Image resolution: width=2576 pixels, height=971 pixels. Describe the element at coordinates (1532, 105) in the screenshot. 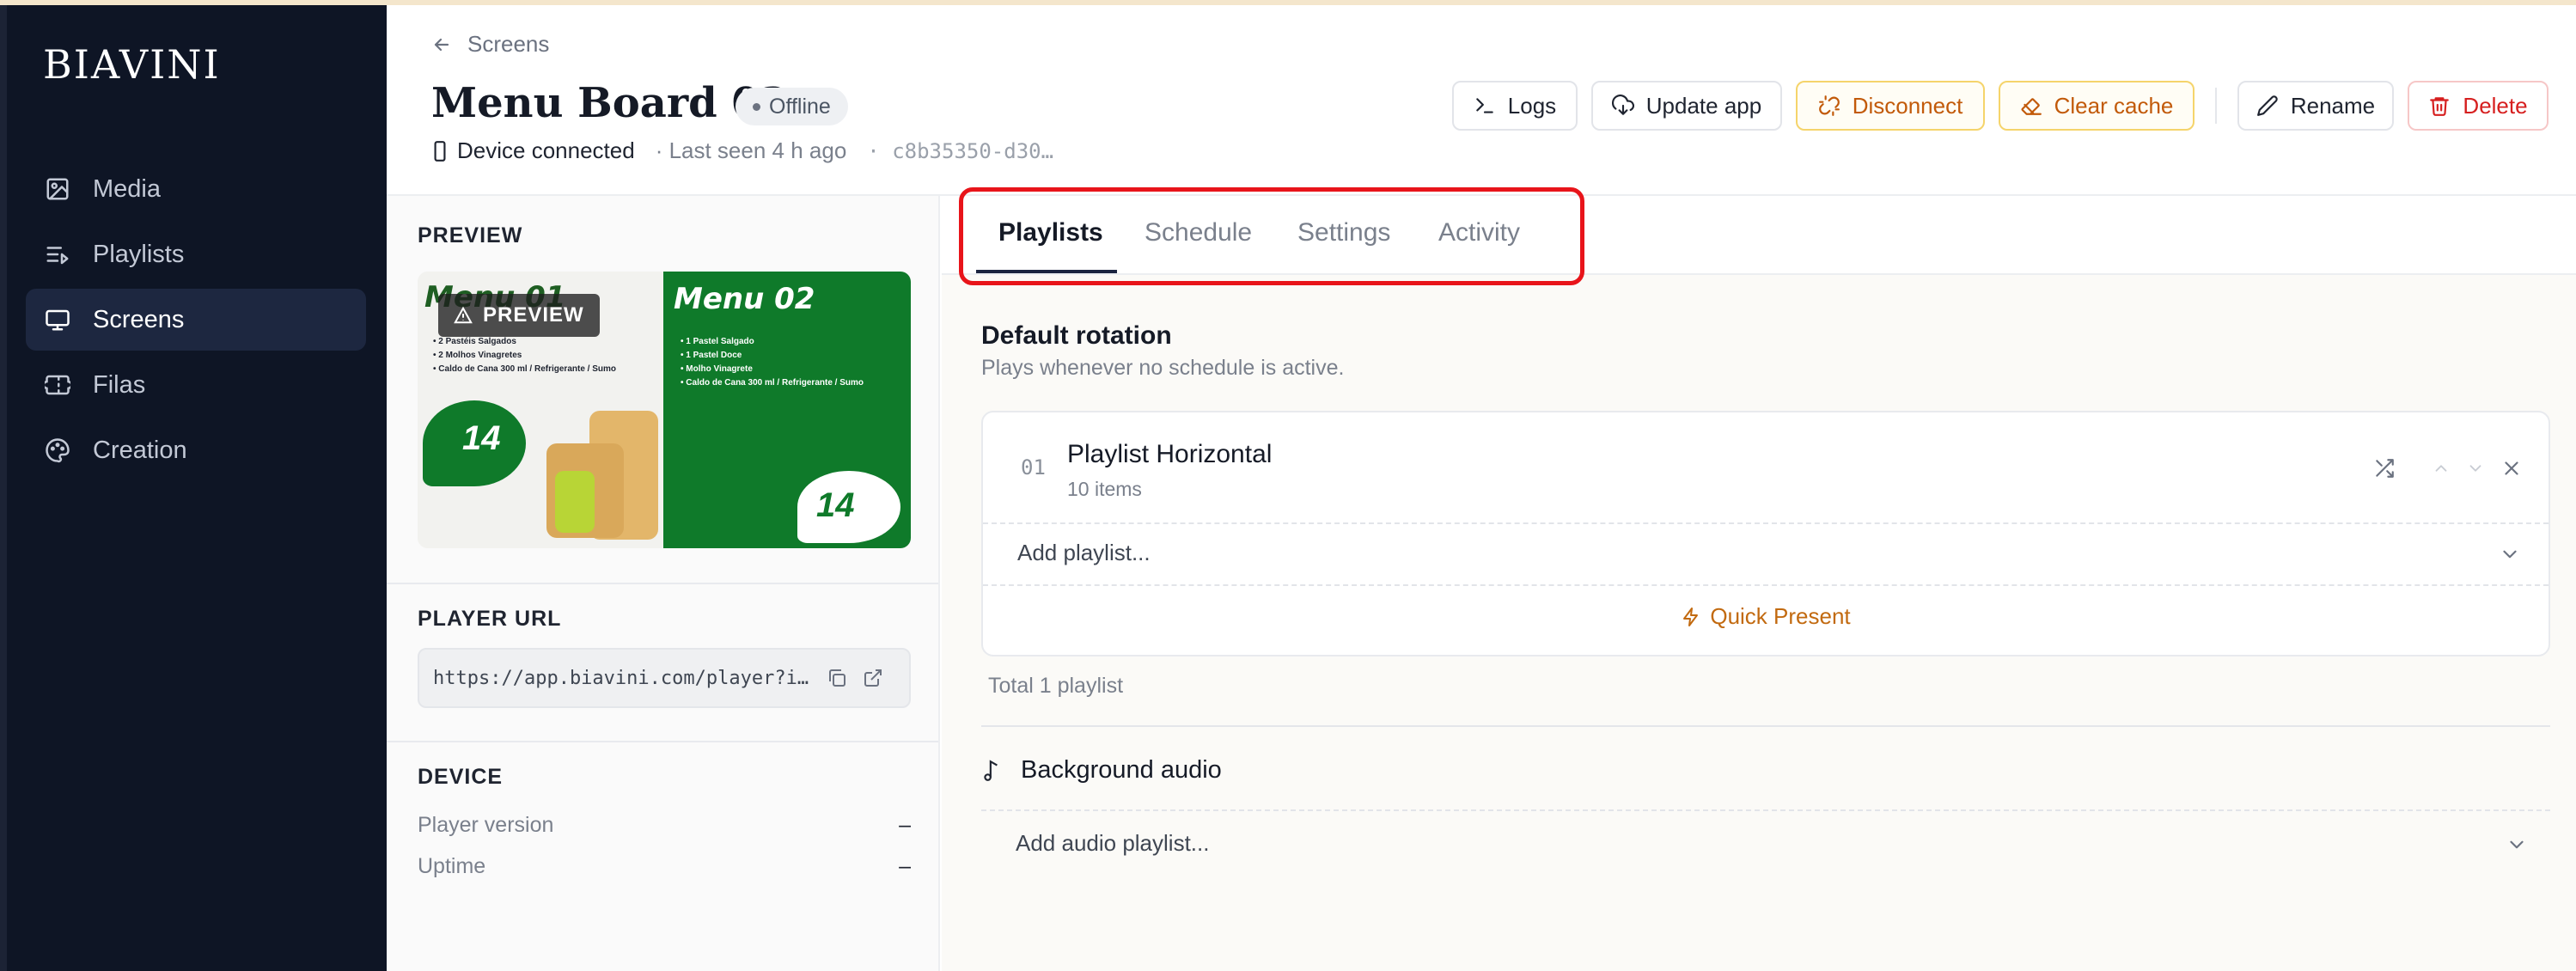

I see `logs-label: Logs` at that location.